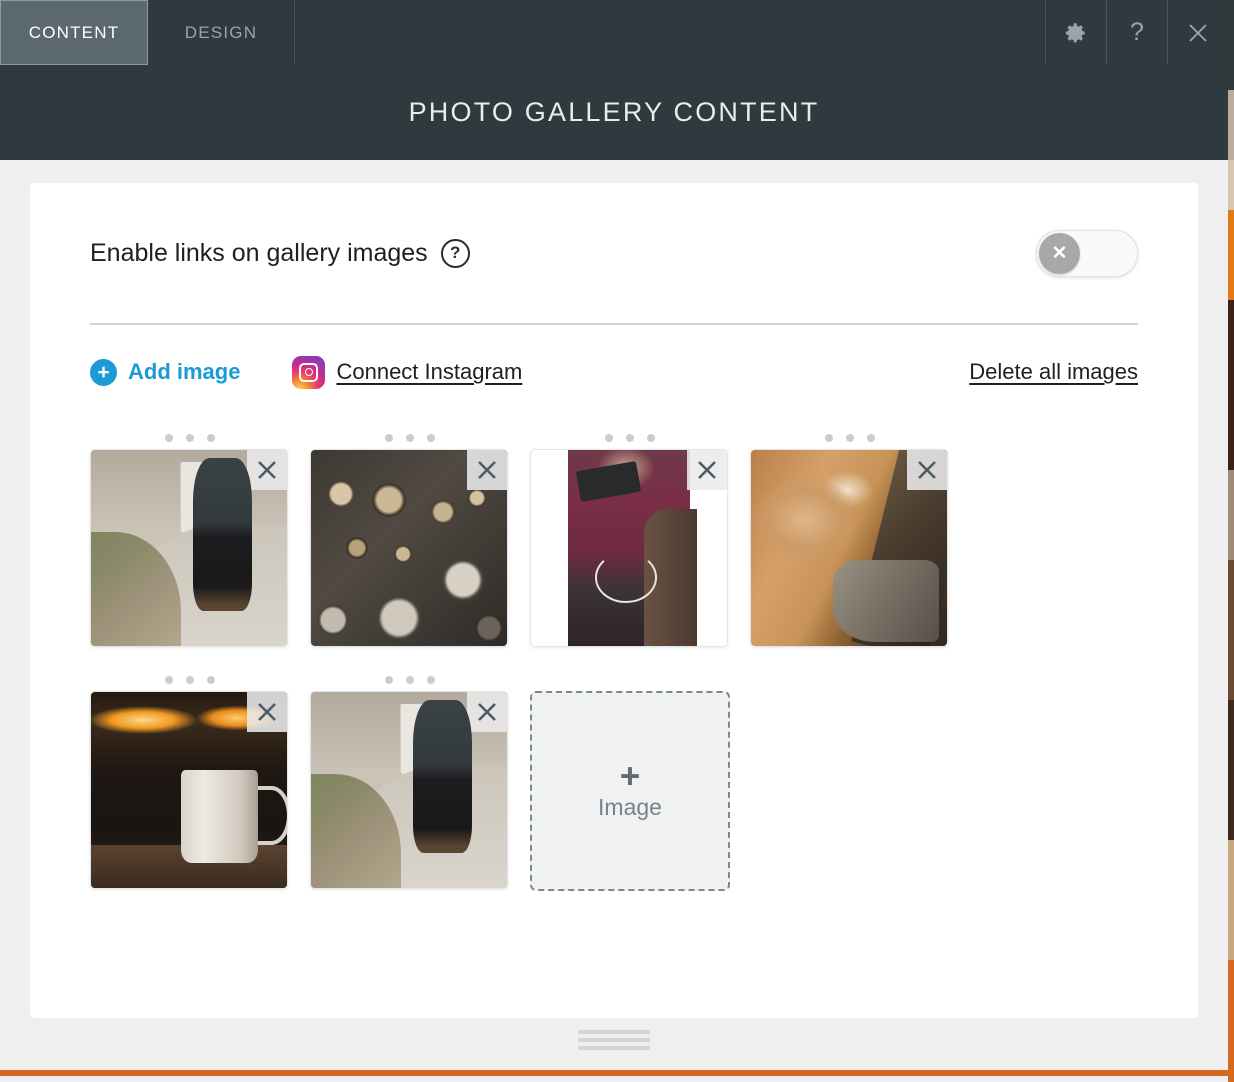 The width and height of the screenshot is (1234, 1082). I want to click on question-mark-icon: ?, so click(1137, 32).